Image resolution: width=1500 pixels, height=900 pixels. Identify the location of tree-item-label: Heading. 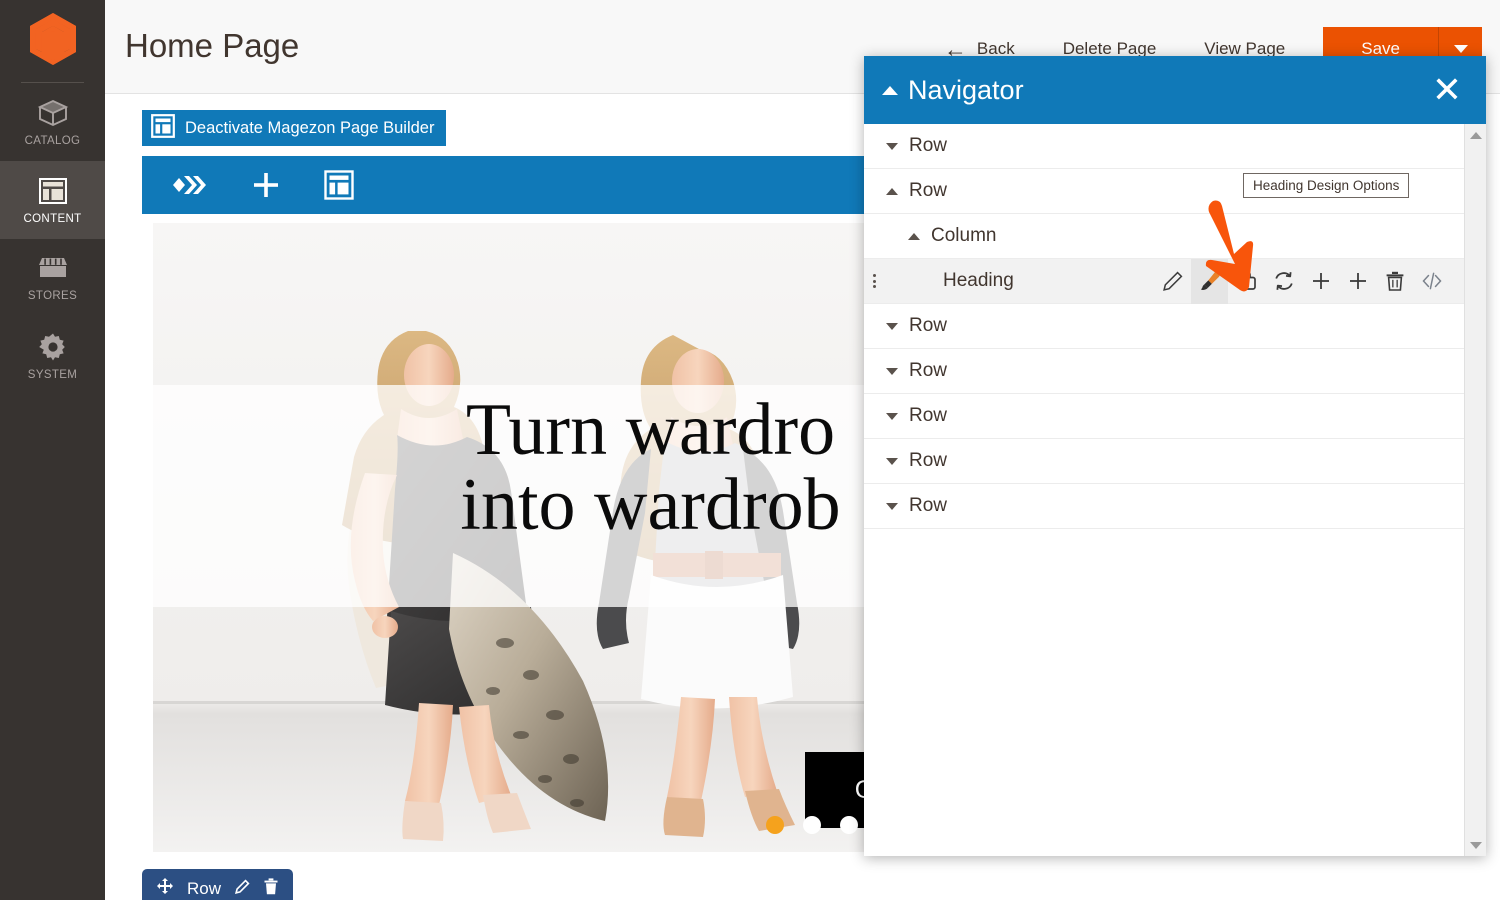
(978, 280).